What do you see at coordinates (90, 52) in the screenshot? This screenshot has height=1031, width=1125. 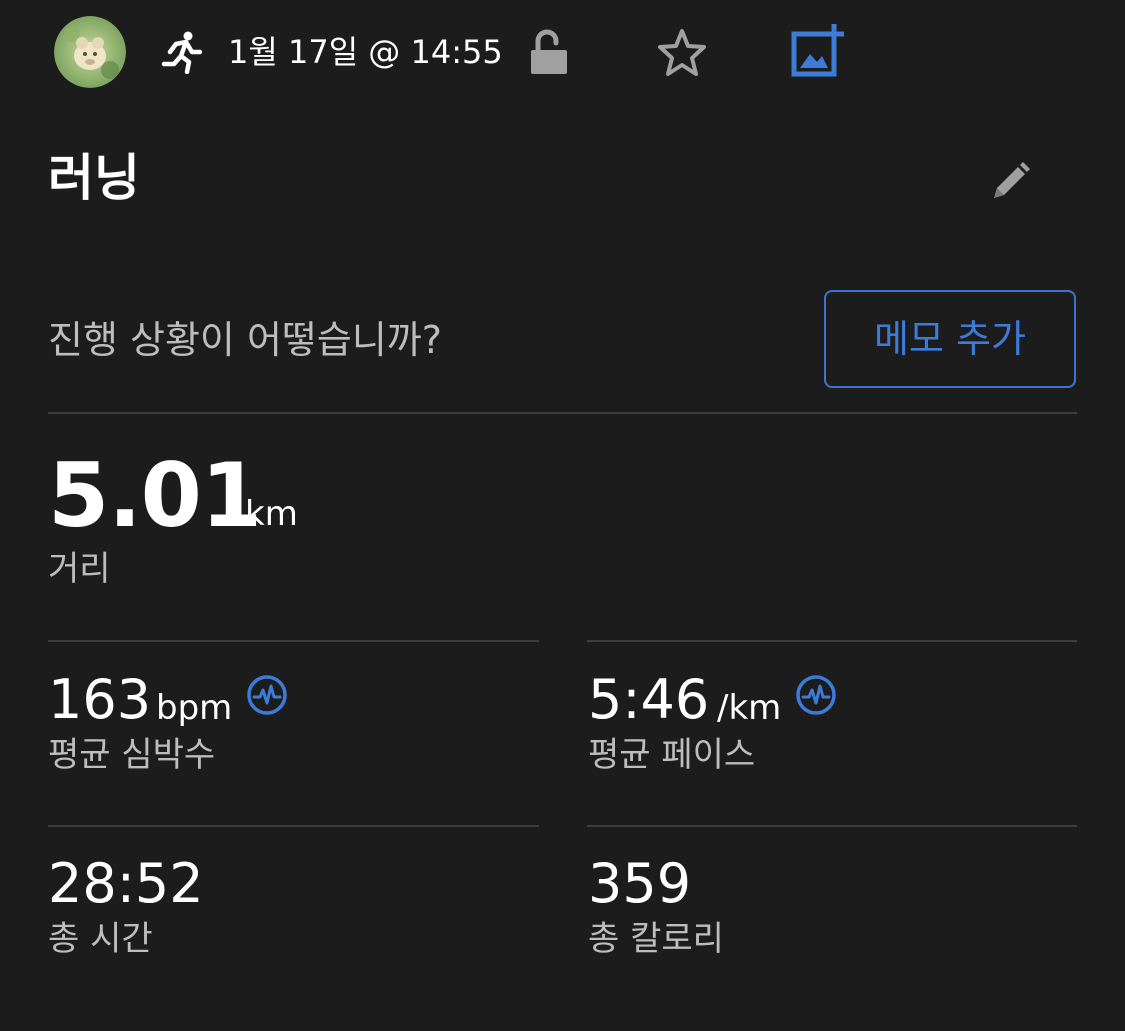 I see `avatar` at bounding box center [90, 52].